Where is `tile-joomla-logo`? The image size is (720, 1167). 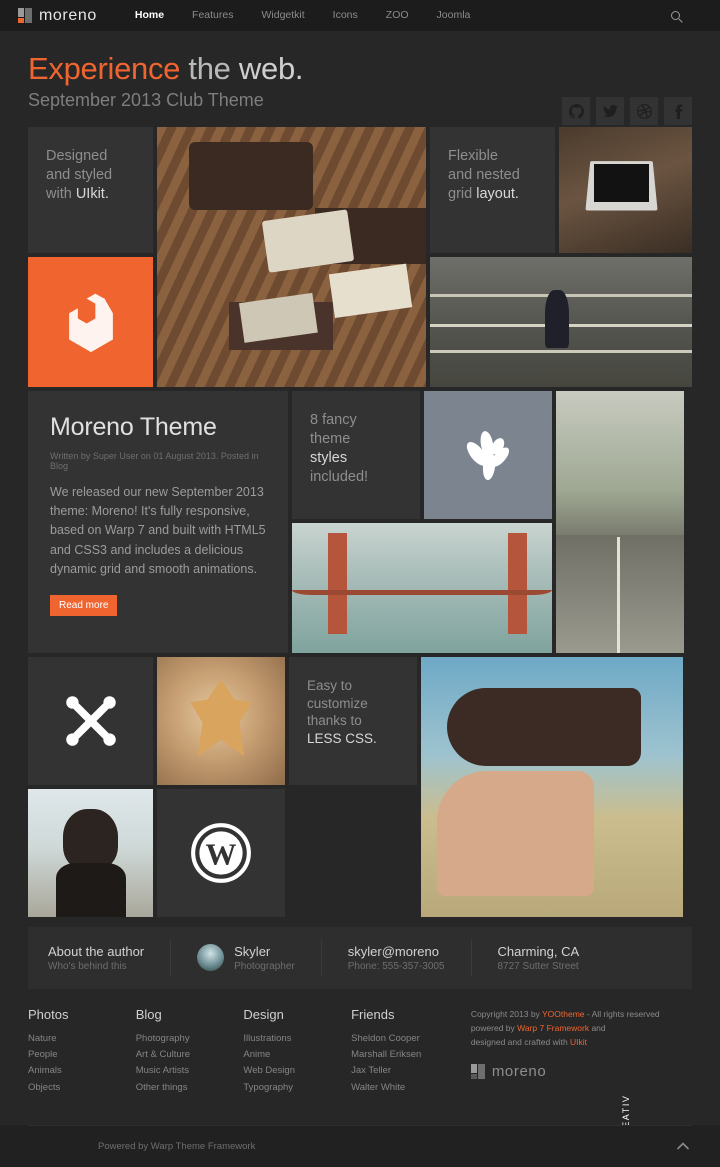
tile-joomla-logo is located at coordinates (90, 720).